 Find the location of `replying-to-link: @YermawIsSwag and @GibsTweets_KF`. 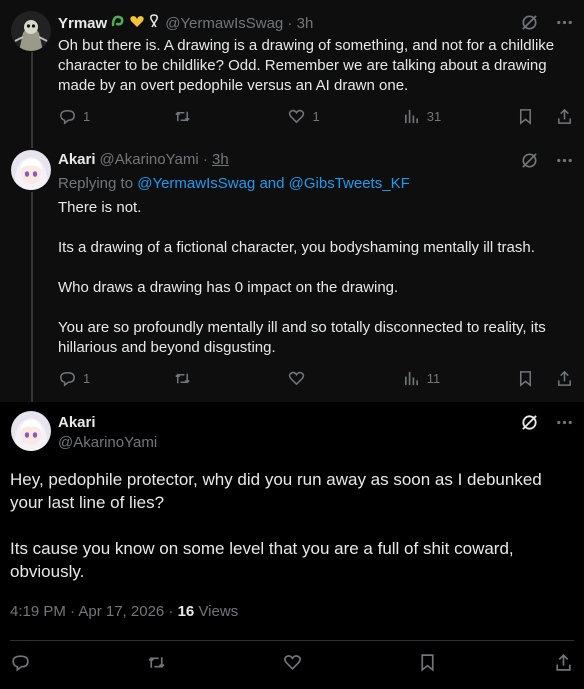

replying-to-link: @YermawIsSwag and @GibsTweets_KF is located at coordinates (273, 183).